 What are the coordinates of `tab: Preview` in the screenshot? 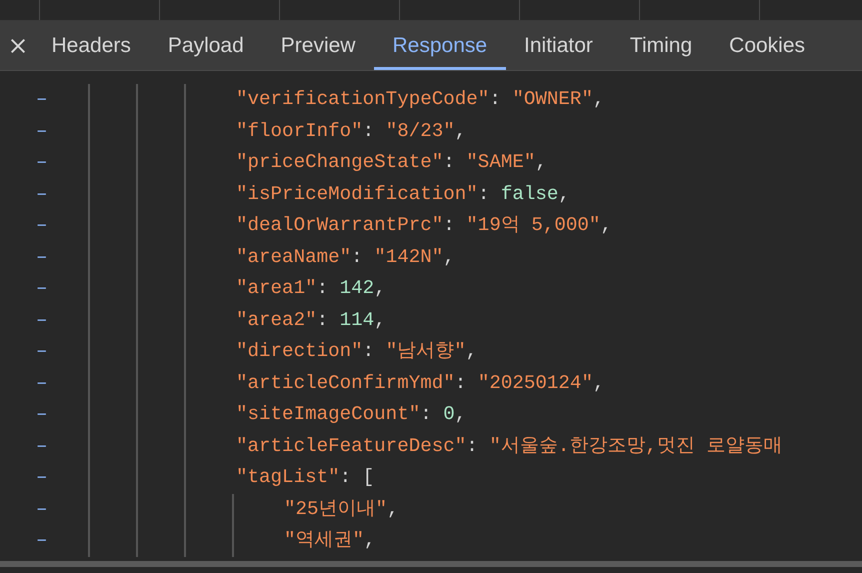 It's located at (318, 45).